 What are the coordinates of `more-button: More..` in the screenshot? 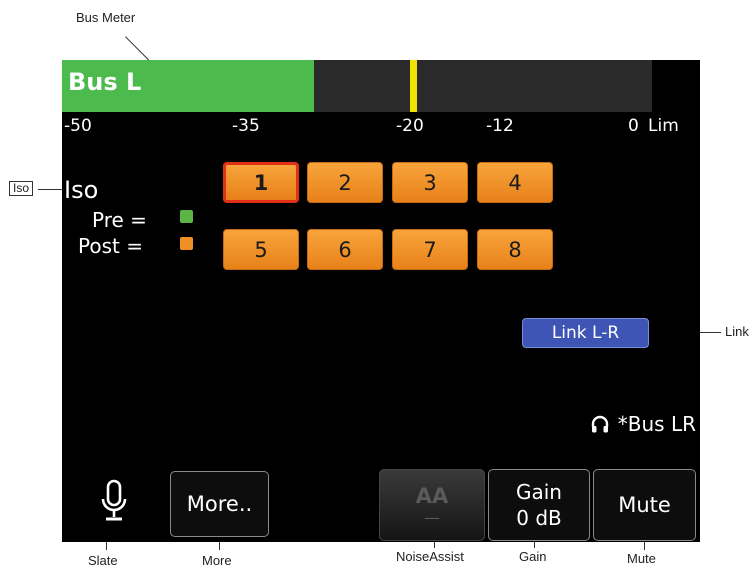 It's located at (219, 504).